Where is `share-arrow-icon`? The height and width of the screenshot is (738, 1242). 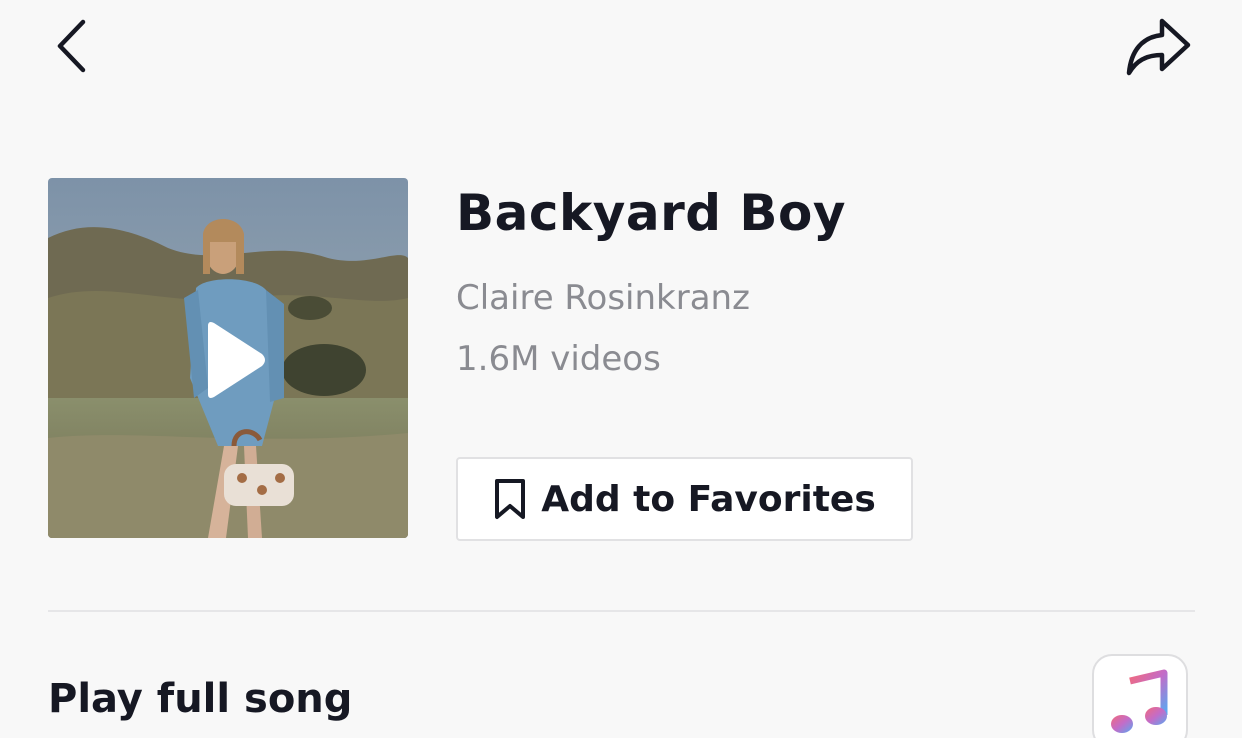
share-arrow-icon is located at coordinates (1158, 47).